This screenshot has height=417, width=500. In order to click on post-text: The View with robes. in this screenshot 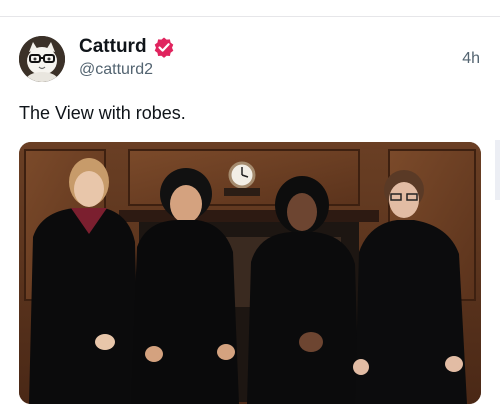, I will do `click(102, 113)`.